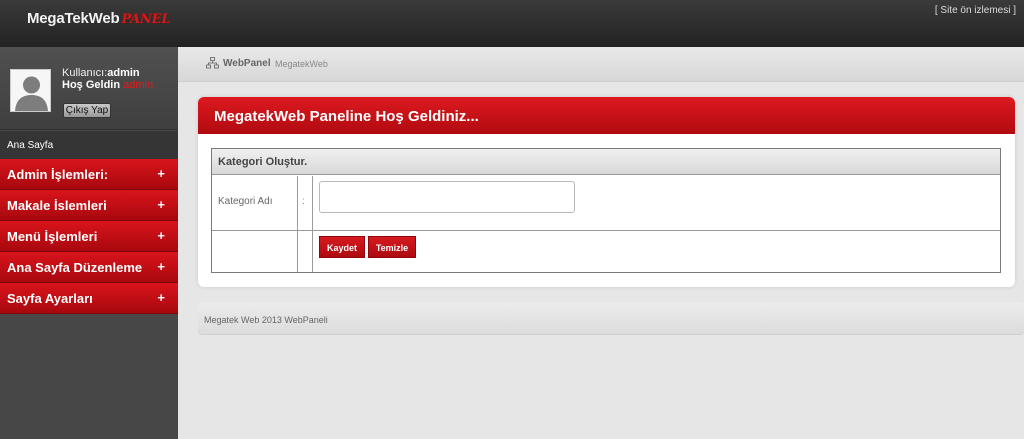 The width and height of the screenshot is (1024, 439). I want to click on username-label: Kullanıcı:, so click(85, 73).